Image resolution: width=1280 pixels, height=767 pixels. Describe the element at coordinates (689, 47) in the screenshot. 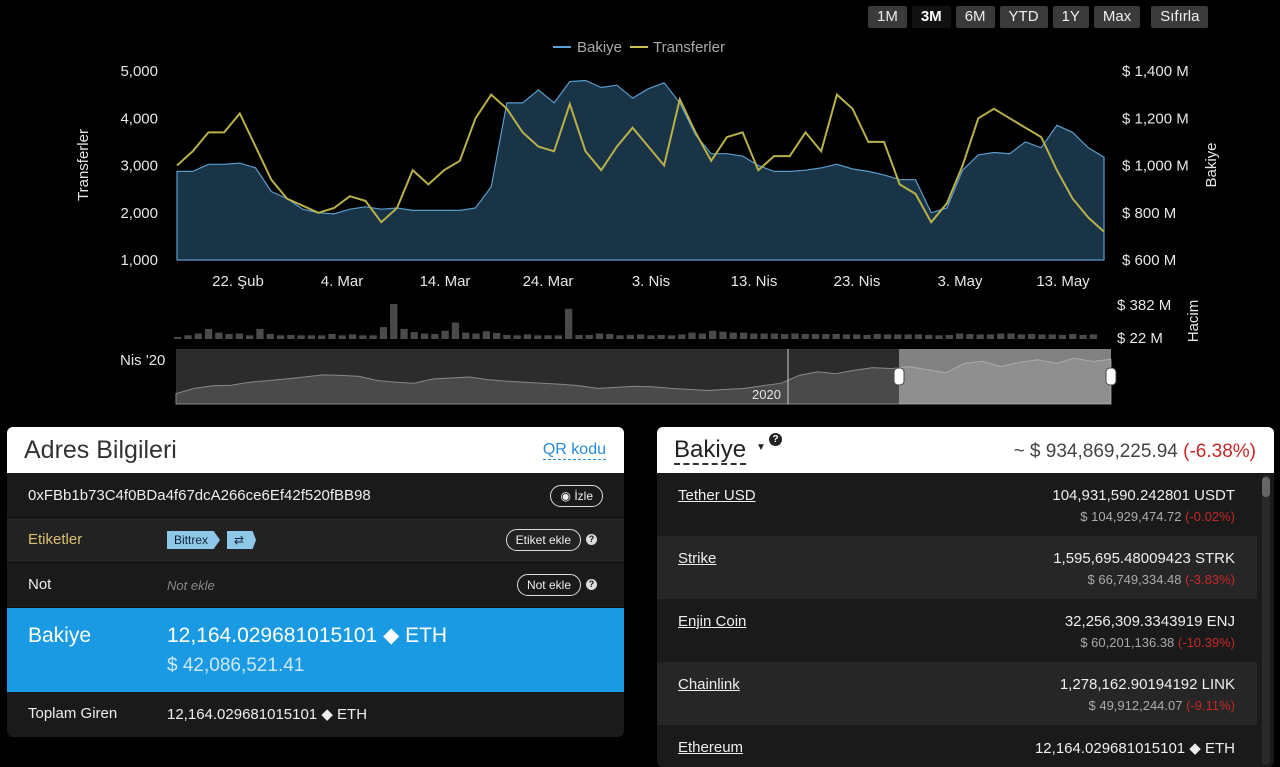

I see `legend-transferler: Transferler` at that location.